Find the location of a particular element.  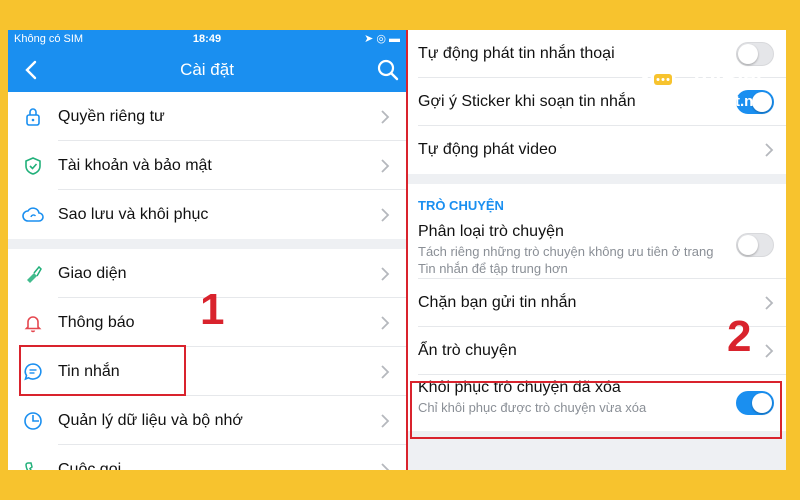

setting-label: Ẩn trò chuyện is located at coordinates (467, 350).